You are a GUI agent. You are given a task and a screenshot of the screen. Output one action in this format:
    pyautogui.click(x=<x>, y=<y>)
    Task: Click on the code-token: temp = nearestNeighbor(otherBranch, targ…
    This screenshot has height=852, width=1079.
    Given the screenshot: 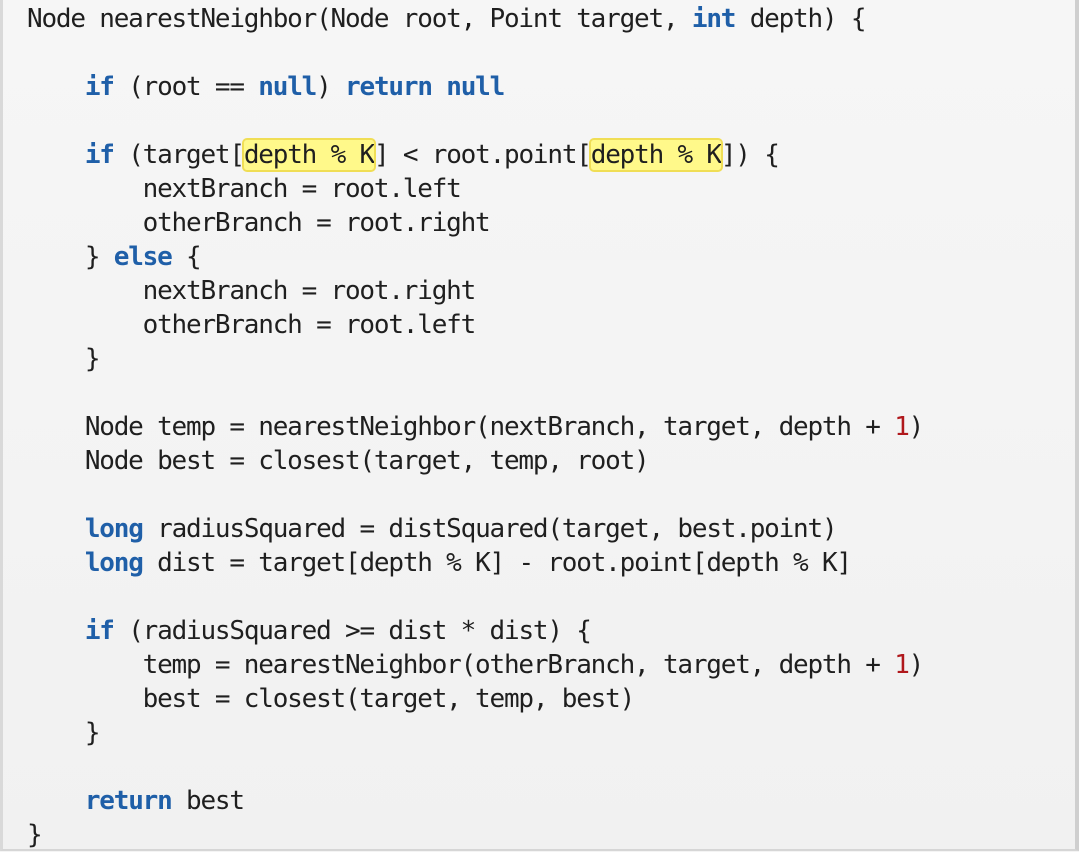 What is the action you would take?
    pyautogui.click(x=461, y=665)
    